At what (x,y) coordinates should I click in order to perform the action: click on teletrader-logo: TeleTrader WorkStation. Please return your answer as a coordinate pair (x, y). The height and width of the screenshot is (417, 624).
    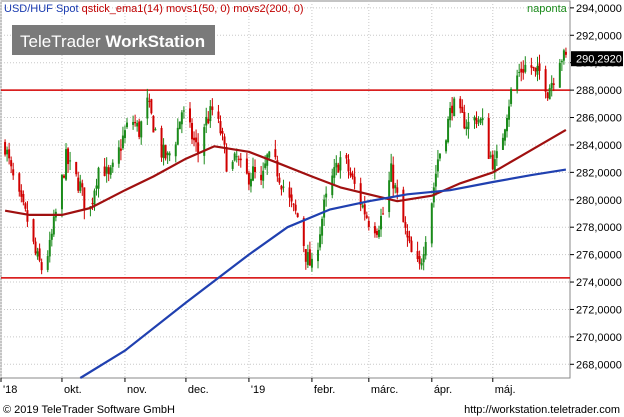
    Looking at the image, I should click on (113, 40).